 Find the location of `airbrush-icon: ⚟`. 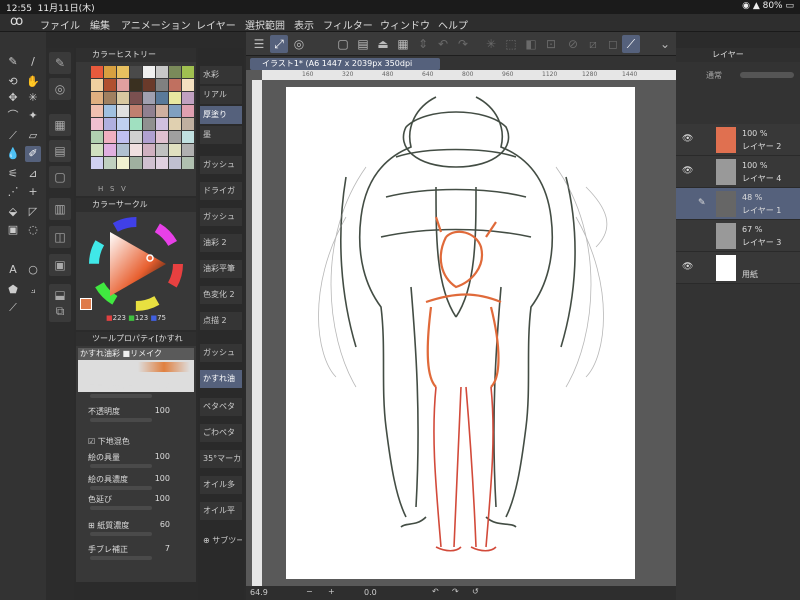

airbrush-icon: ⚟ is located at coordinates (13, 174).